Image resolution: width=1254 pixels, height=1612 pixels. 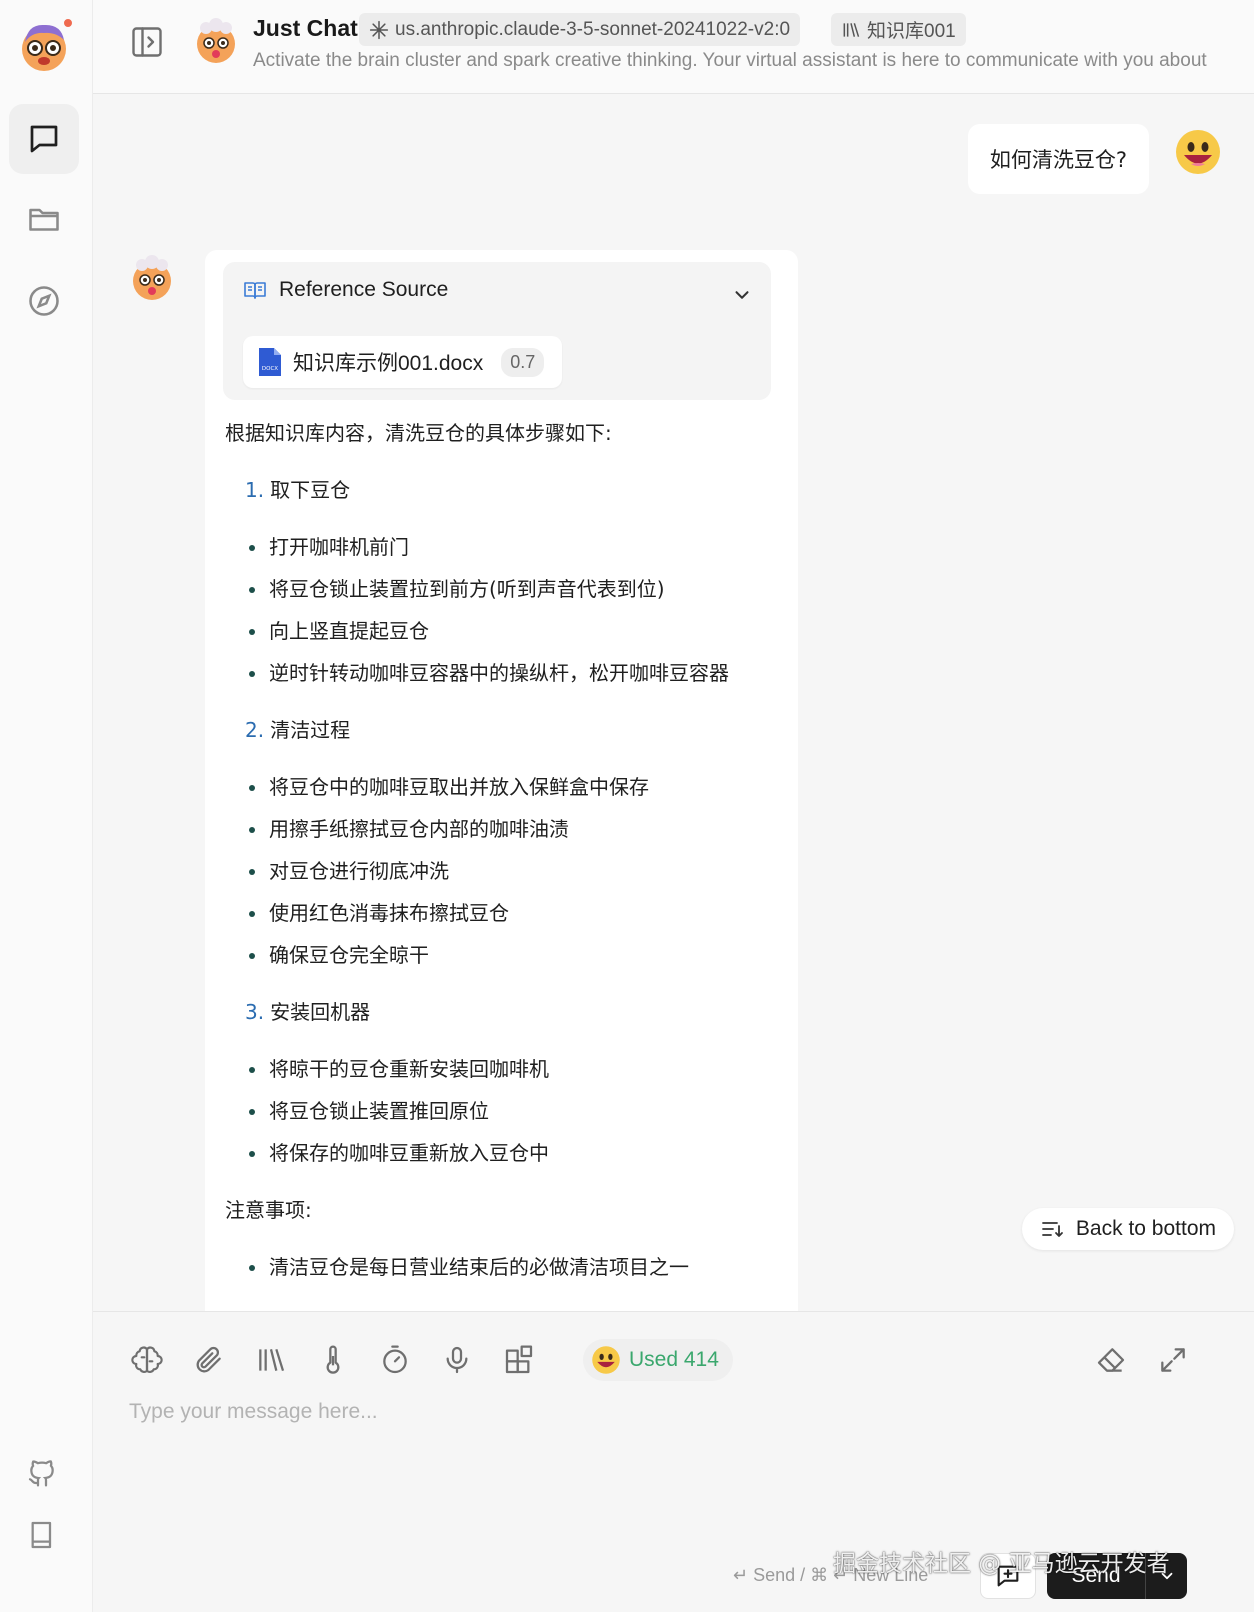 I want to click on expand-icon, so click(x=1173, y=1360).